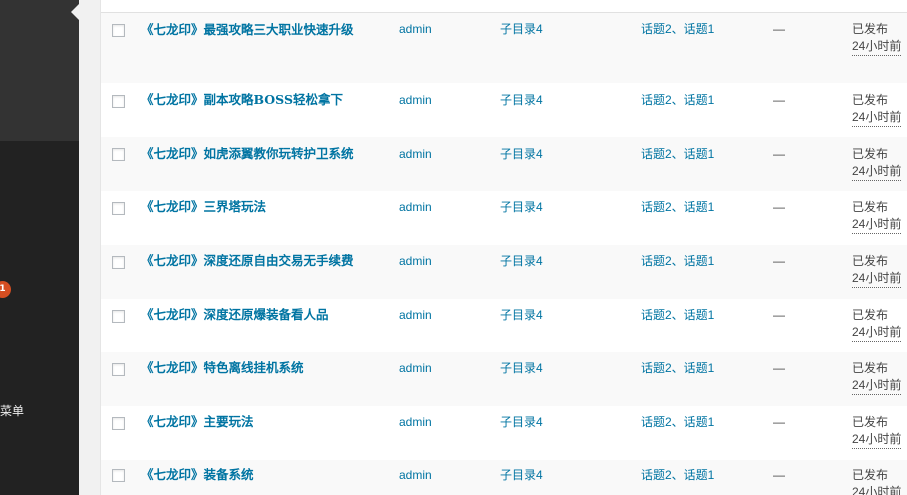 The height and width of the screenshot is (495, 907). I want to click on post-title-link: 《七龙印》深度还原爆装备看人品, so click(281, 314).